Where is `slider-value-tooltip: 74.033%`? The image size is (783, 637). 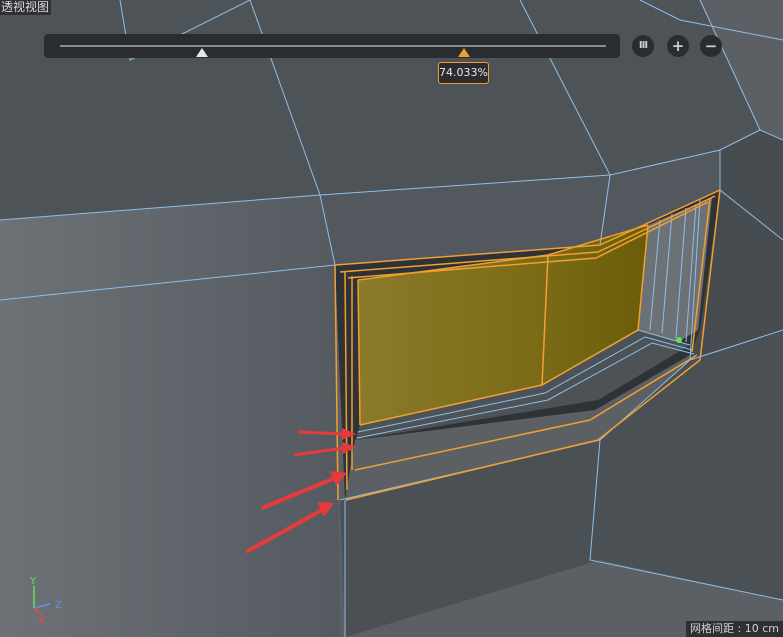
slider-value-tooltip: 74.033% is located at coordinates (463, 73).